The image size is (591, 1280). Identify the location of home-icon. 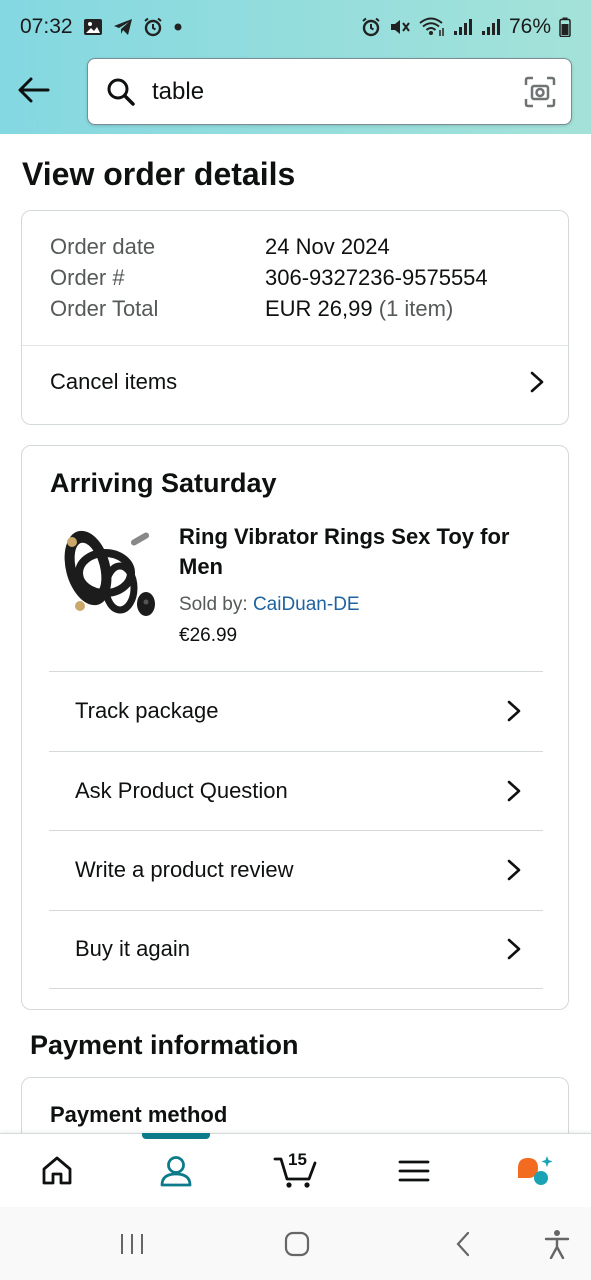
(57, 1170).